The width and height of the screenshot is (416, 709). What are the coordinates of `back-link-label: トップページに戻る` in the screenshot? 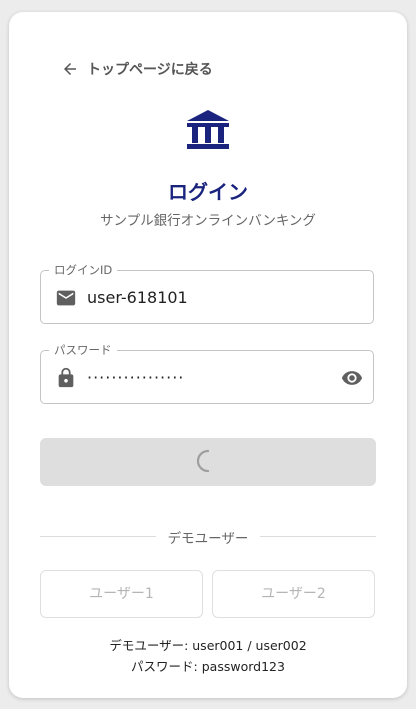 It's located at (150, 70).